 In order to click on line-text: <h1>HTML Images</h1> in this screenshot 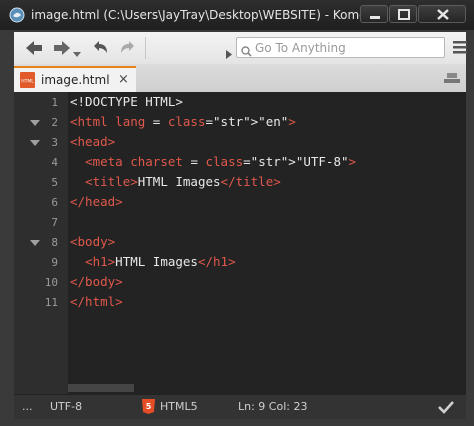, I will do `click(160, 261)`.